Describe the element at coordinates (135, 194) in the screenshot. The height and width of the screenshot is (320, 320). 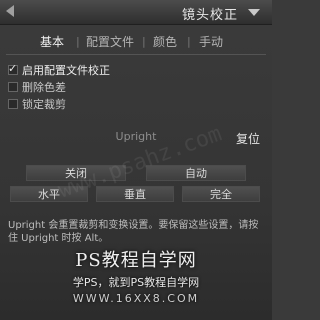
I see `upright-vertical-button: 垂直` at that location.